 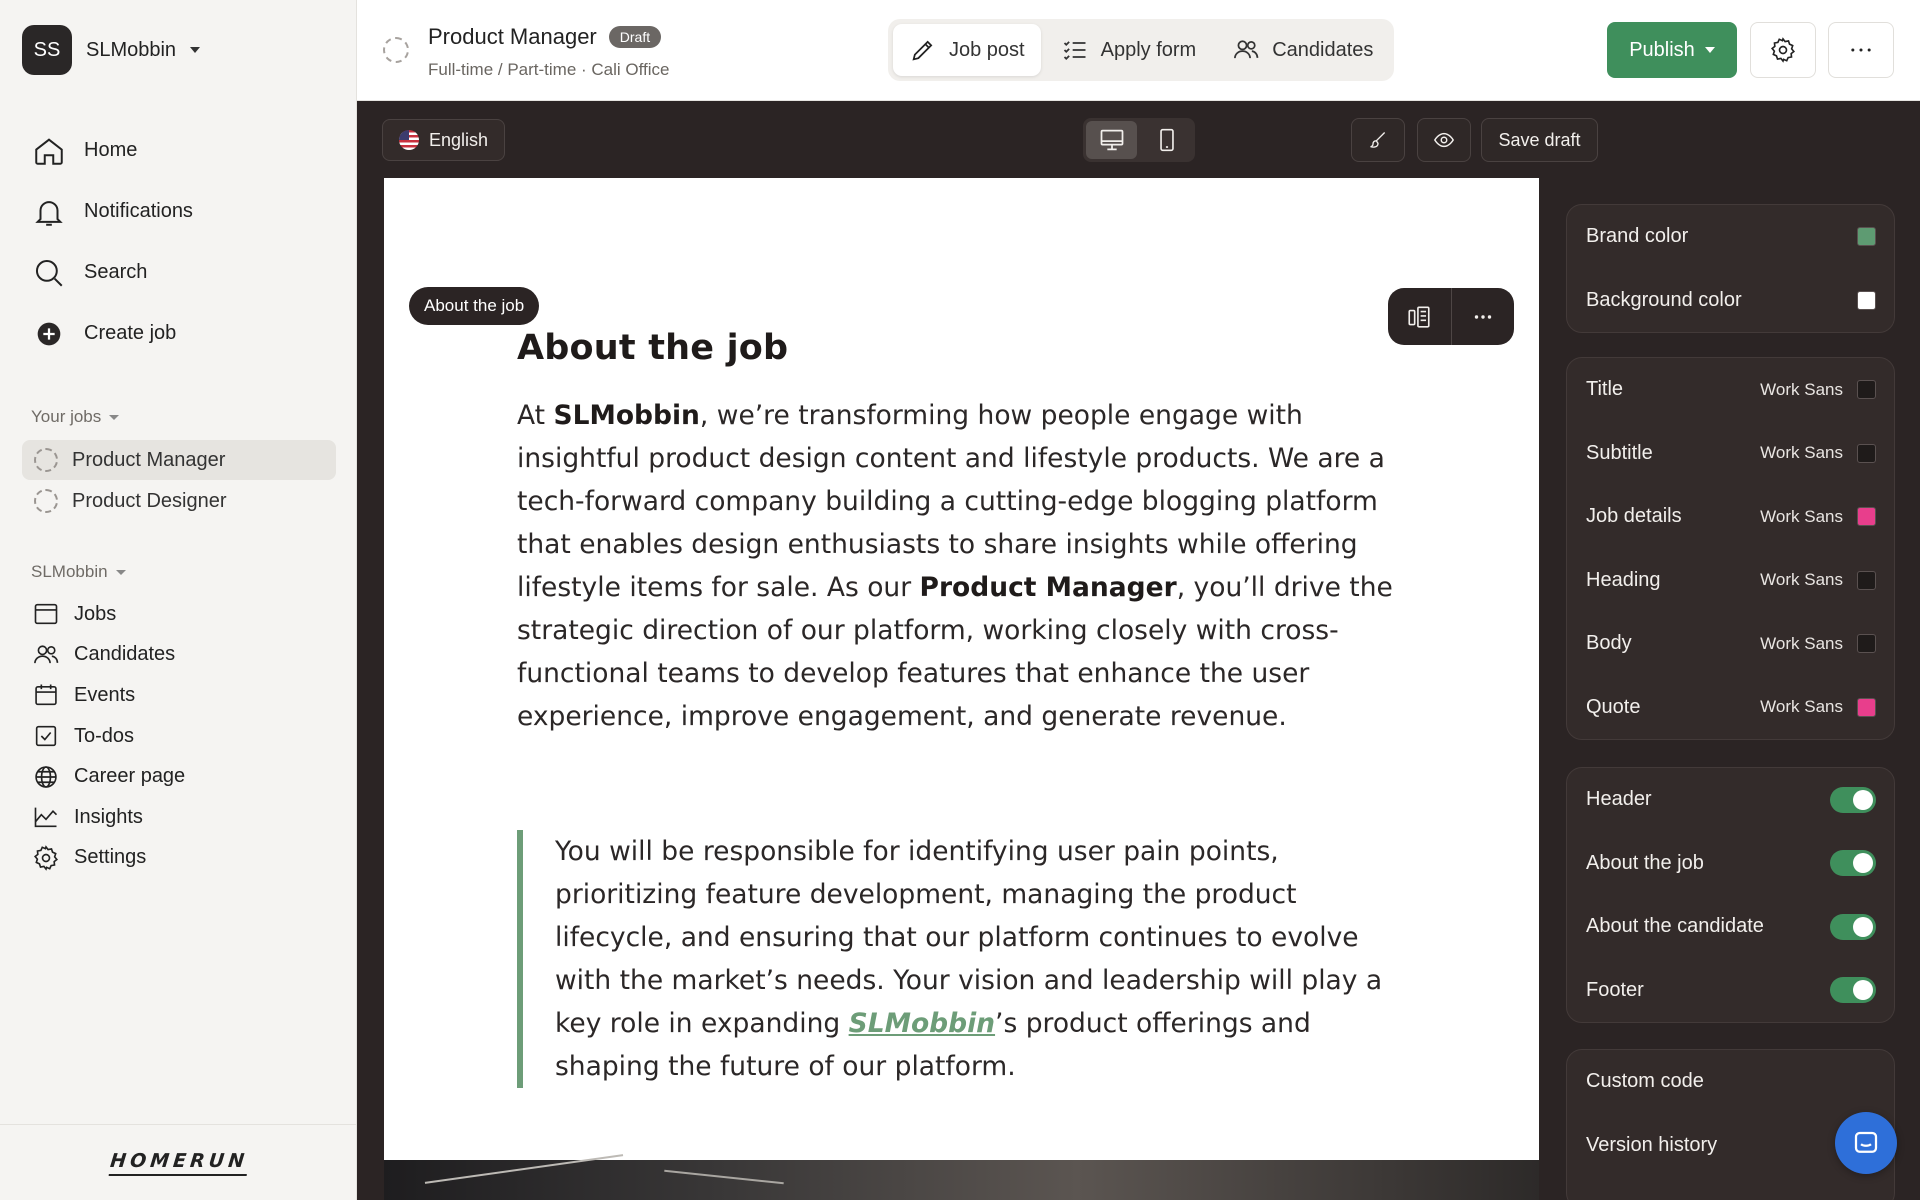 What do you see at coordinates (179, 272) in the screenshot?
I see `nav-item-search: Search` at bounding box center [179, 272].